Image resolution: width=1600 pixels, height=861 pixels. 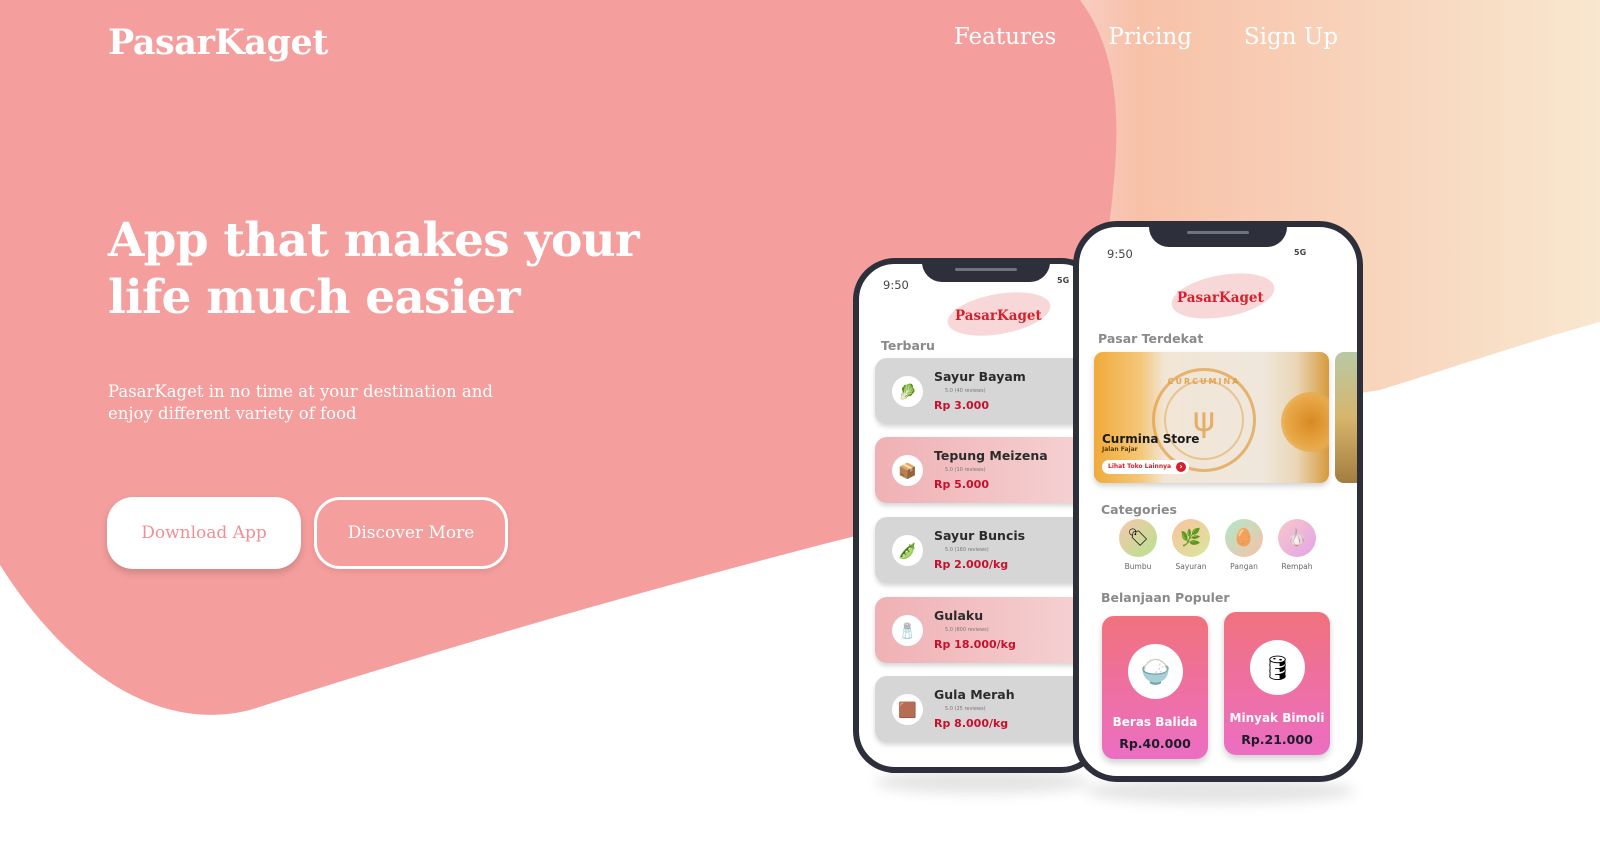 I want to click on view-more-stores-link: Lihat Toko Lainnya ›, so click(x=1146, y=467).